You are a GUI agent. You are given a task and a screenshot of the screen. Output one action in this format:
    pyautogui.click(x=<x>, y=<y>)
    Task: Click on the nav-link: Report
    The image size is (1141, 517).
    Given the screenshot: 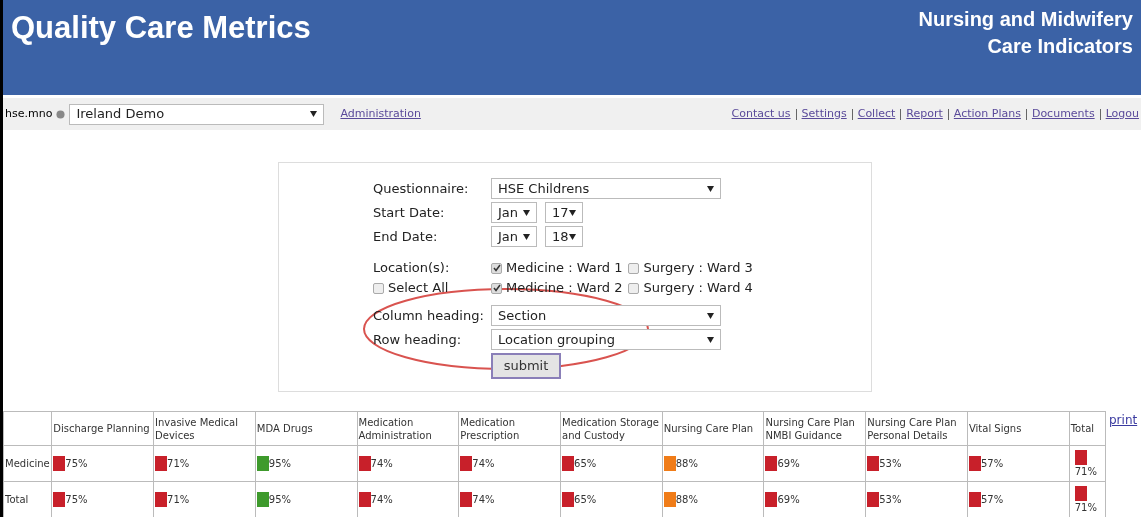 What is the action you would take?
    pyautogui.click(x=924, y=114)
    